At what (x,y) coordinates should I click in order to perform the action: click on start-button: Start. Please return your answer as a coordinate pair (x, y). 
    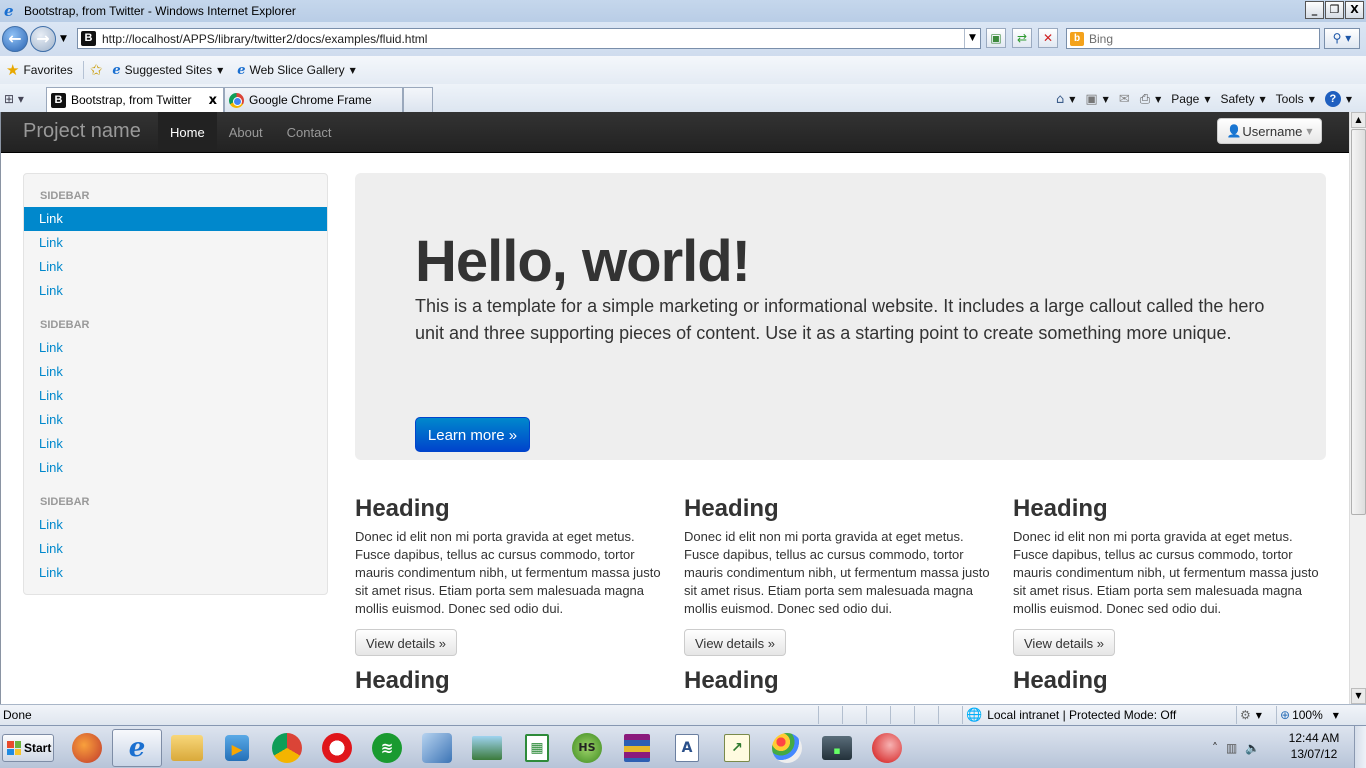
    Looking at the image, I should click on (28, 748).